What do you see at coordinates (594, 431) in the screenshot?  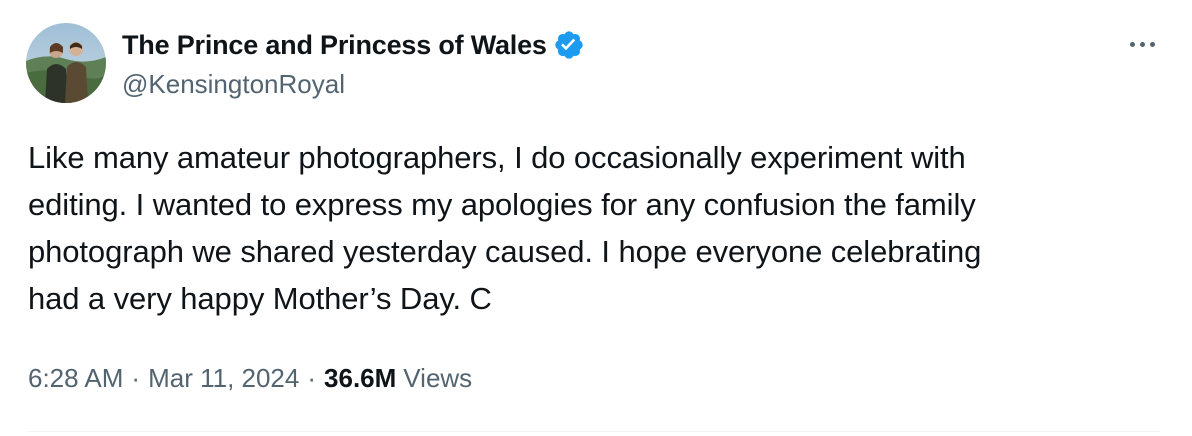 I see `divider` at bounding box center [594, 431].